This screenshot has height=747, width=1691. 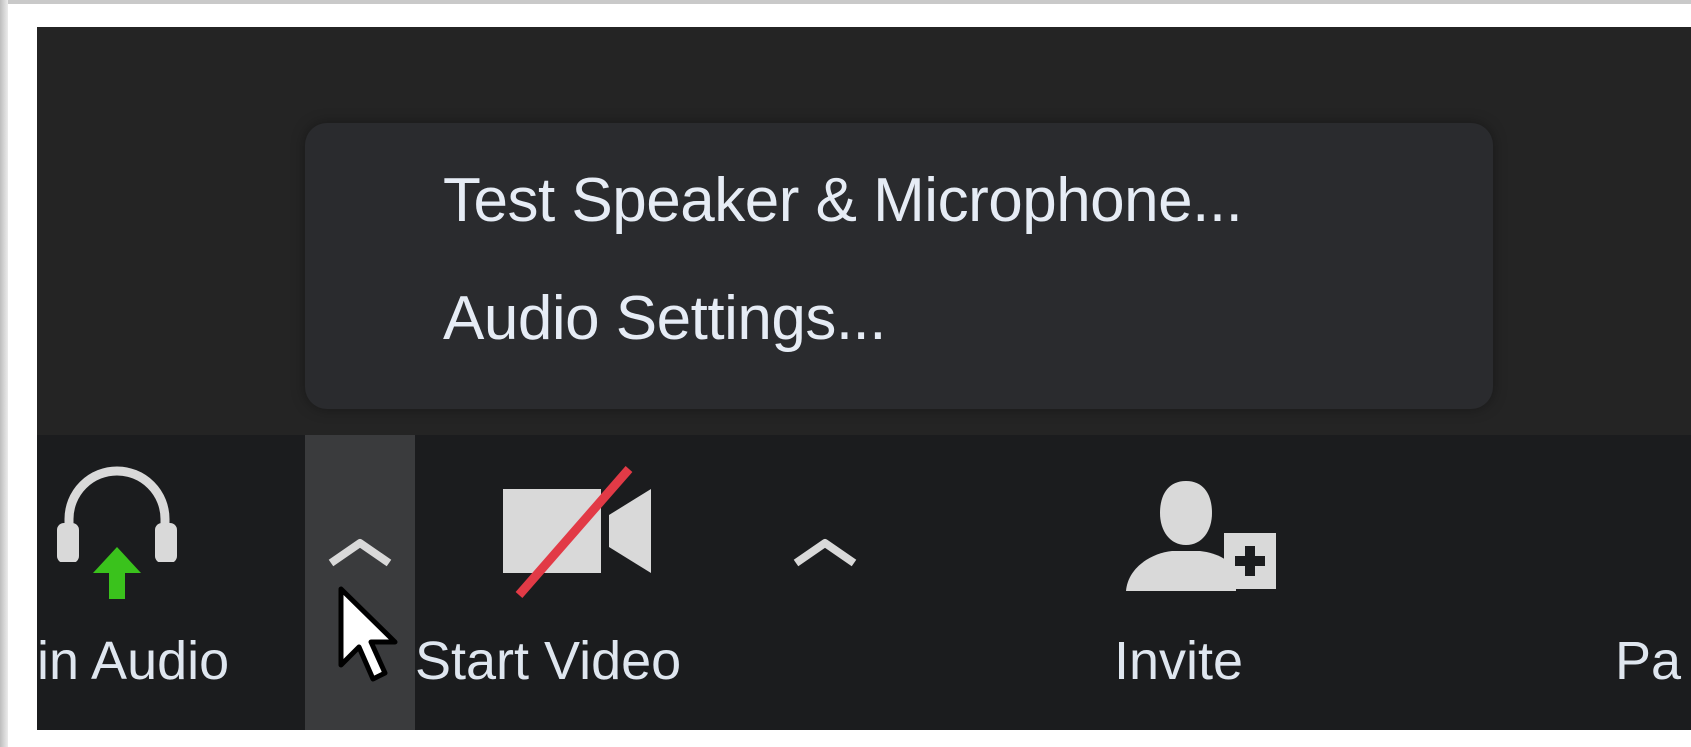 I want to click on frame-border-left, so click(x=4, y=373).